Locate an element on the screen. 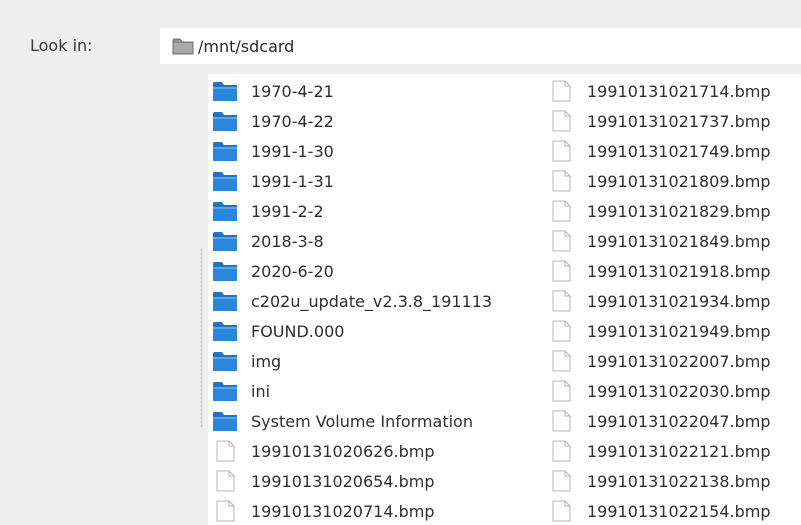 This screenshot has height=525, width=801. file-item: 19910131020714.bmp is located at coordinates (352, 510).